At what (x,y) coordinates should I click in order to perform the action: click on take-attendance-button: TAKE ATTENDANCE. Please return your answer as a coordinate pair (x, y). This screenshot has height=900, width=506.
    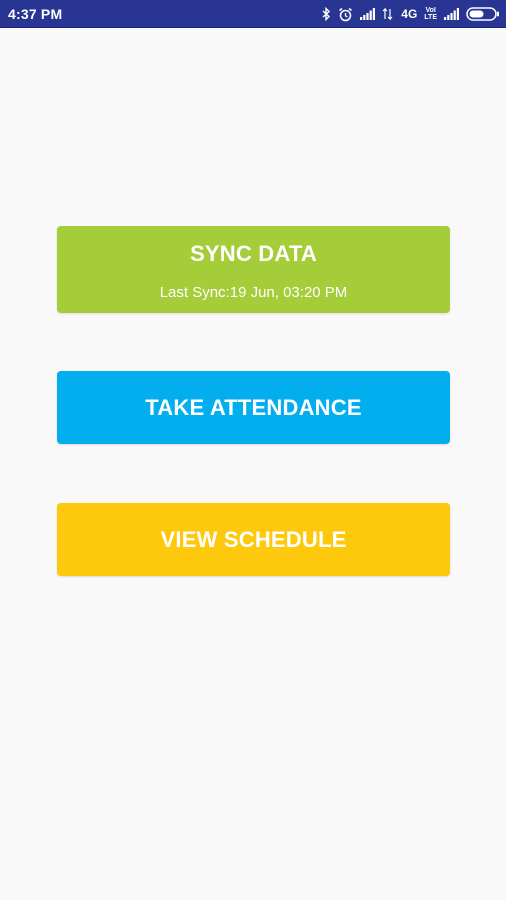
    Looking at the image, I should click on (253, 407).